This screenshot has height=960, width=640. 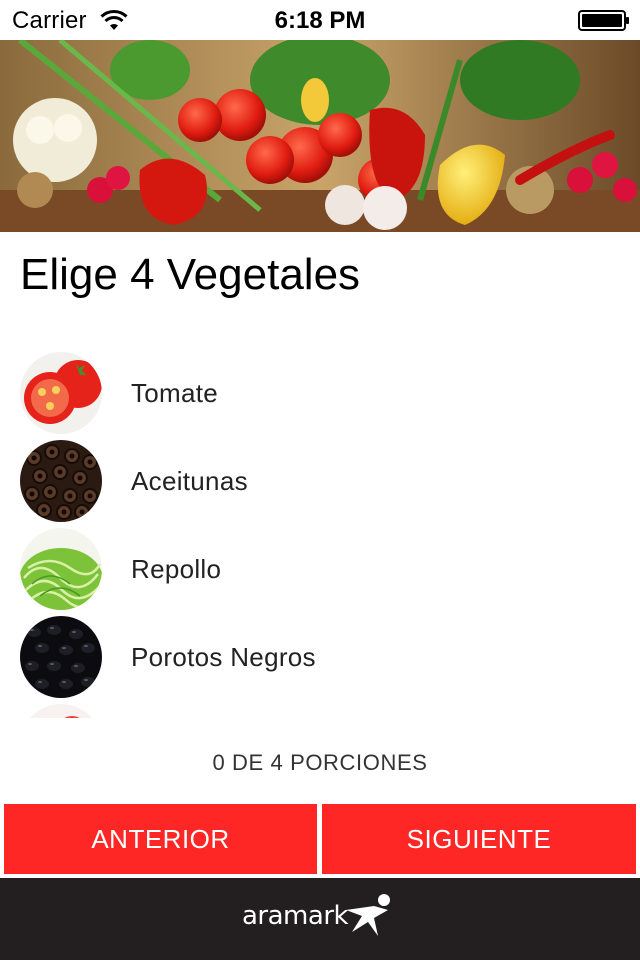 I want to click on clock: 6:18 PM, so click(x=320, y=20).